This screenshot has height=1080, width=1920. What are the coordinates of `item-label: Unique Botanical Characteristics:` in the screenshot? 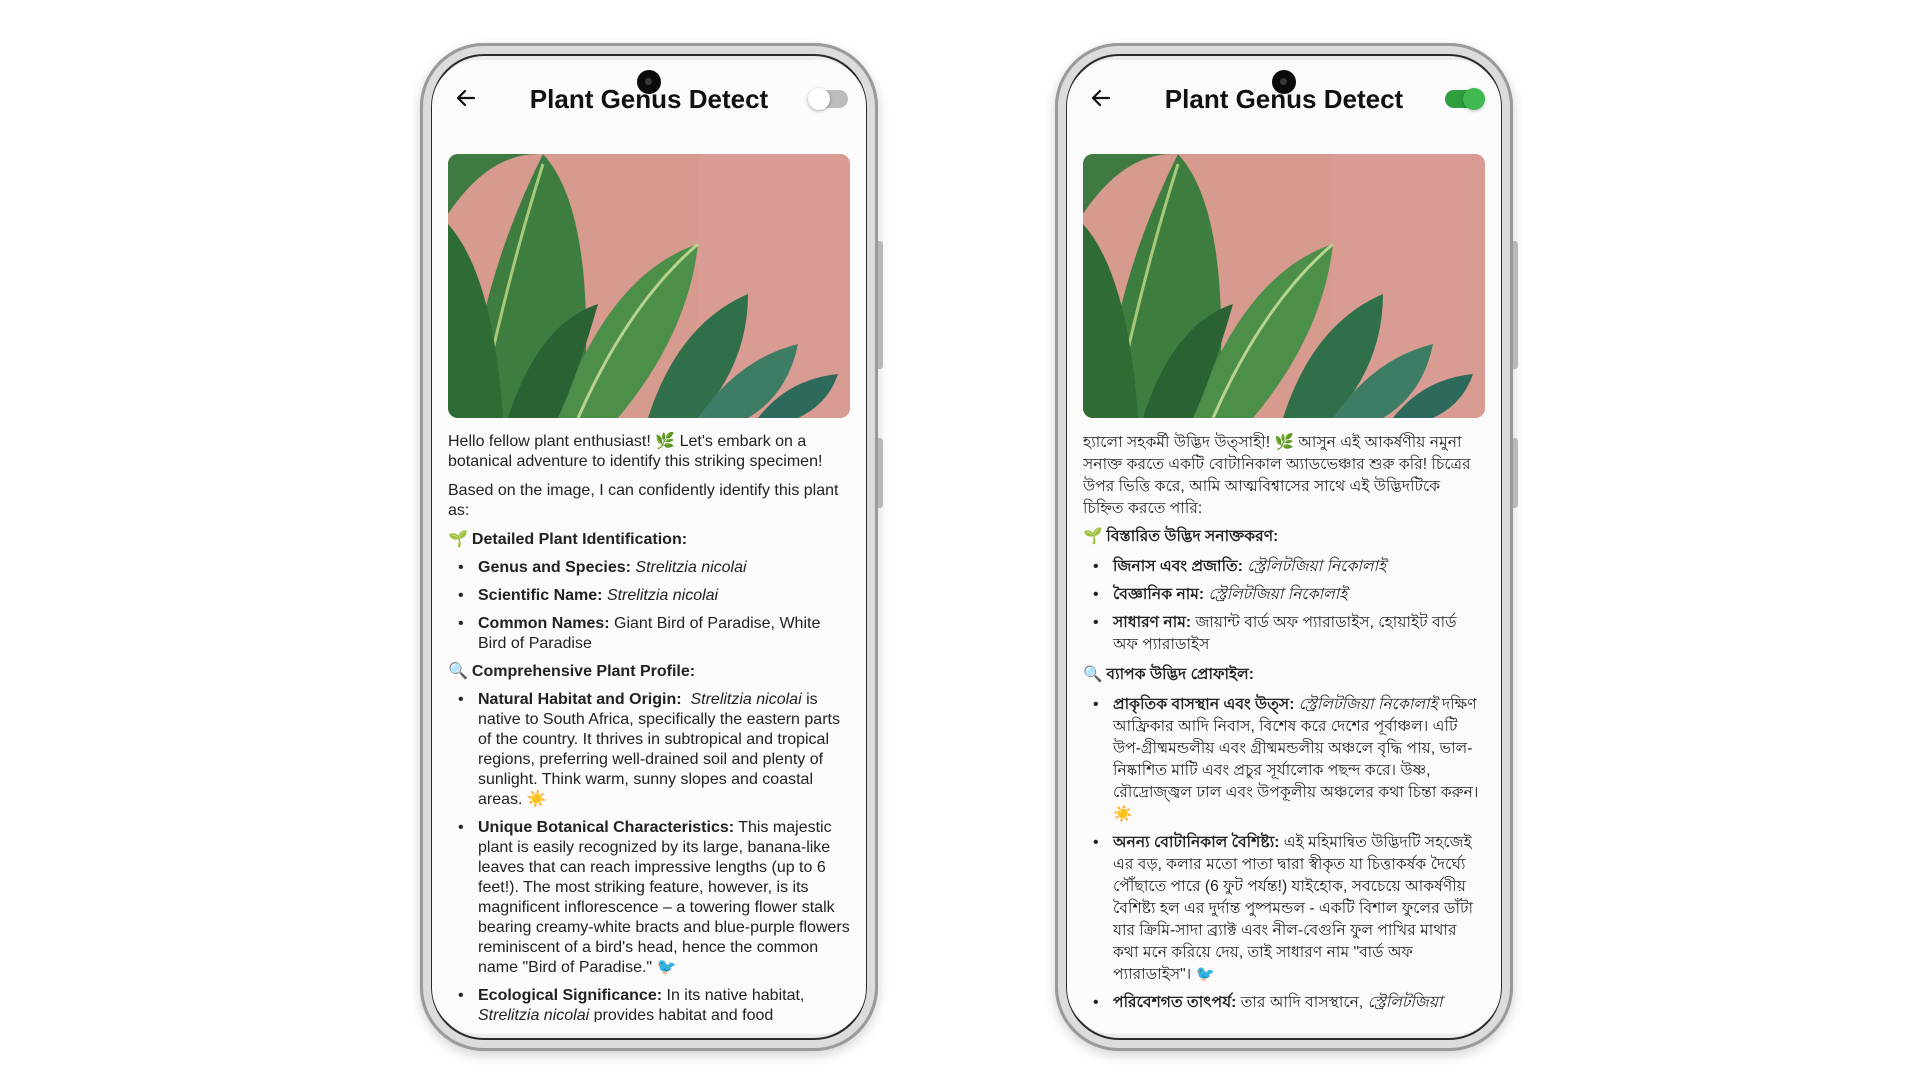 It's located at (606, 827).